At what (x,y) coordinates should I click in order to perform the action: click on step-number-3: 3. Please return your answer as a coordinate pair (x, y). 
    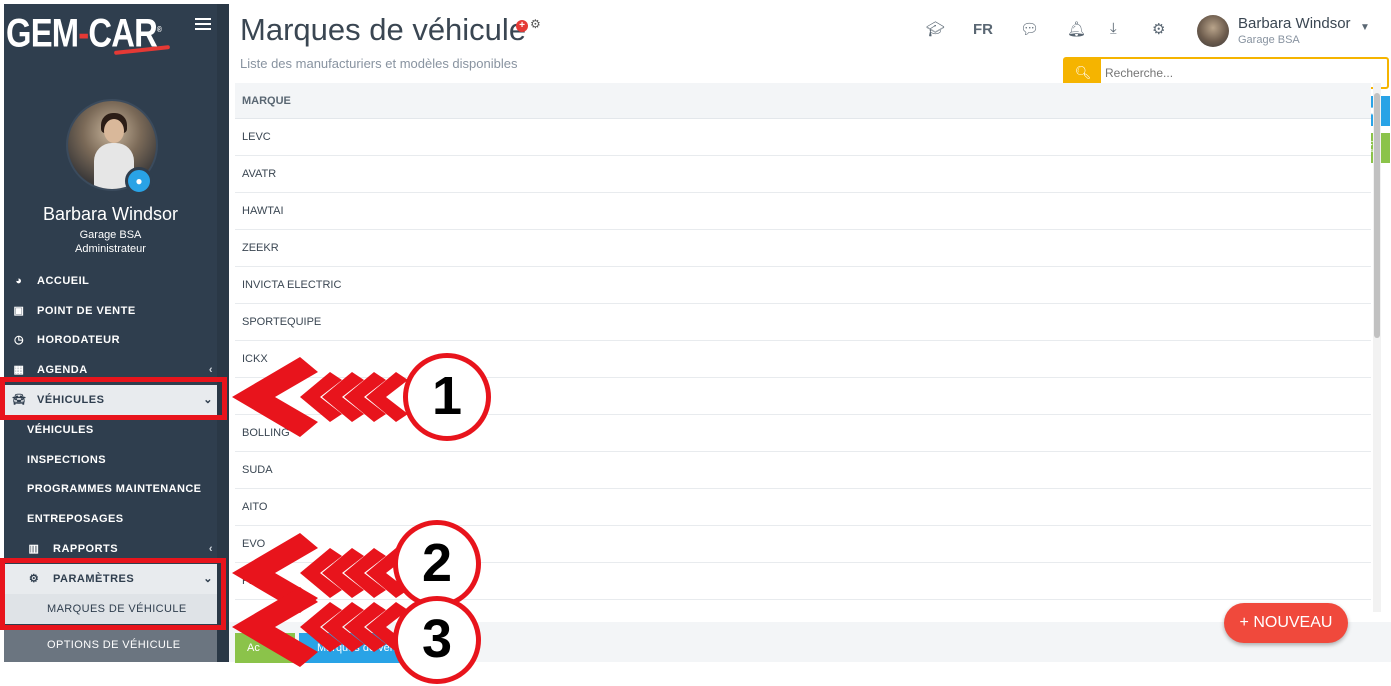
    Looking at the image, I should click on (437, 640).